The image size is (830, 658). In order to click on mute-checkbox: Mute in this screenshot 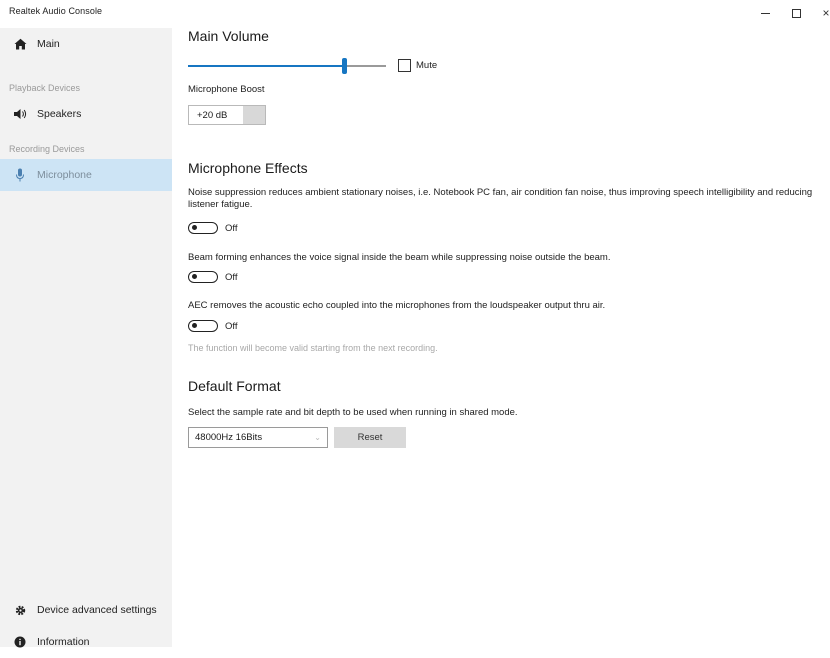, I will do `click(417, 65)`.